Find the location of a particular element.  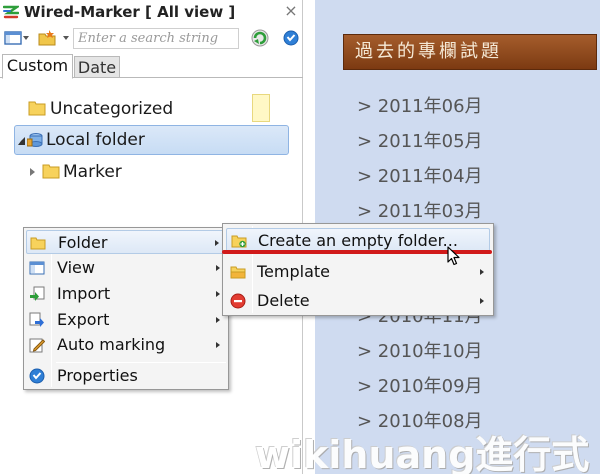

sidebar-toolbar is located at coordinates (151, 39).